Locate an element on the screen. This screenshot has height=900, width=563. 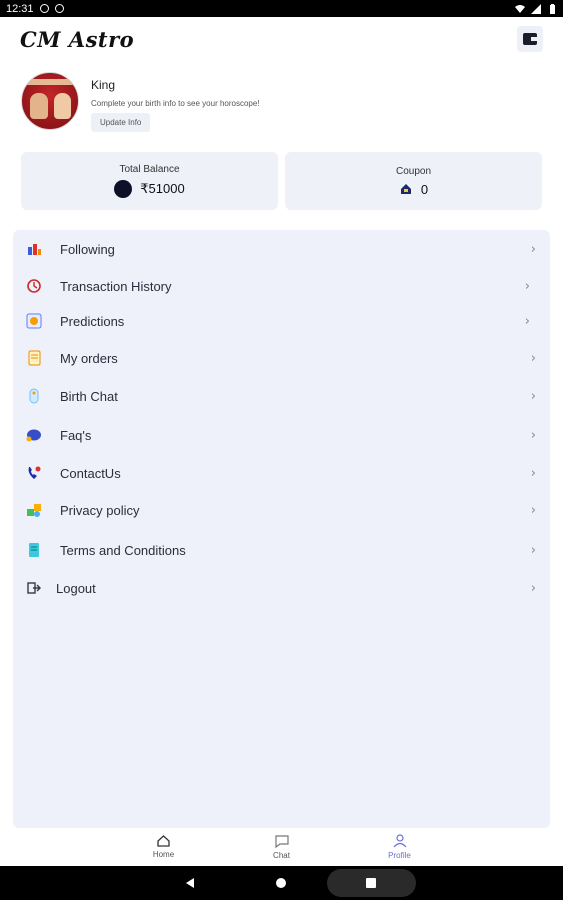
balance-value: ₹51000 is located at coordinates (162, 188).